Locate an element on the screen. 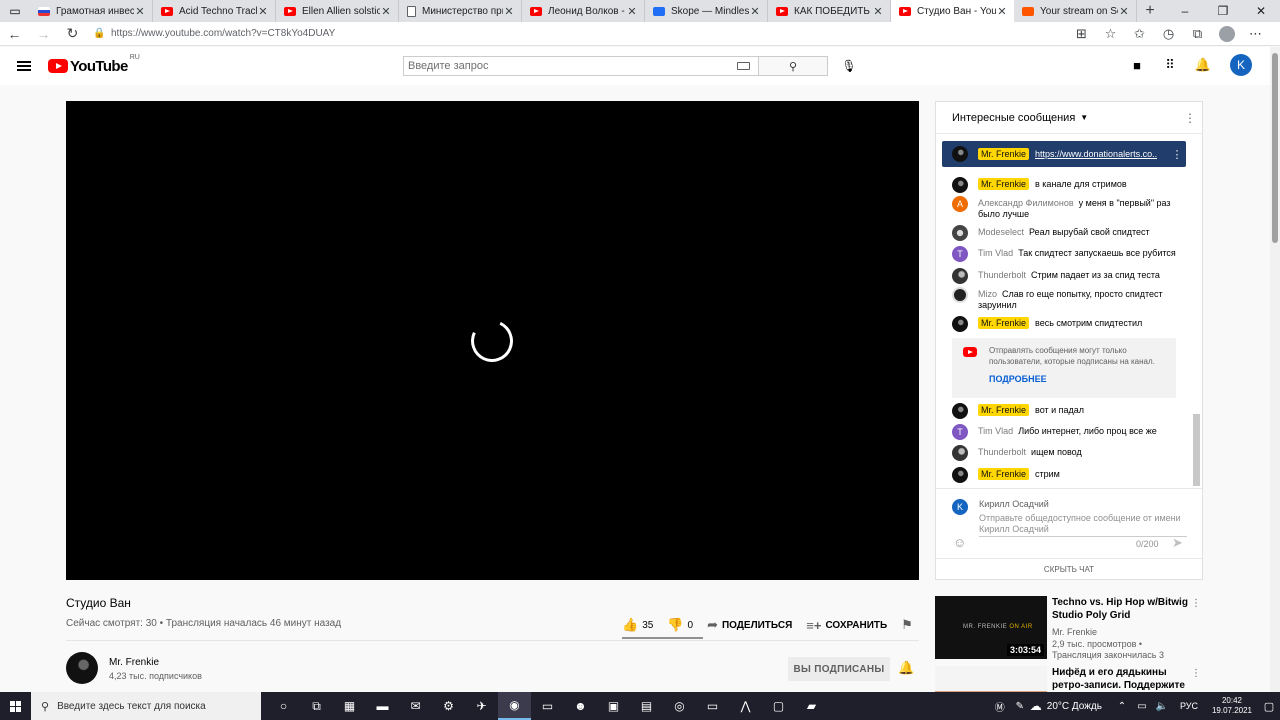 Image resolution: width=1280 pixels, height=720 pixels. minimize-icon: – is located at coordinates (1185, 11).